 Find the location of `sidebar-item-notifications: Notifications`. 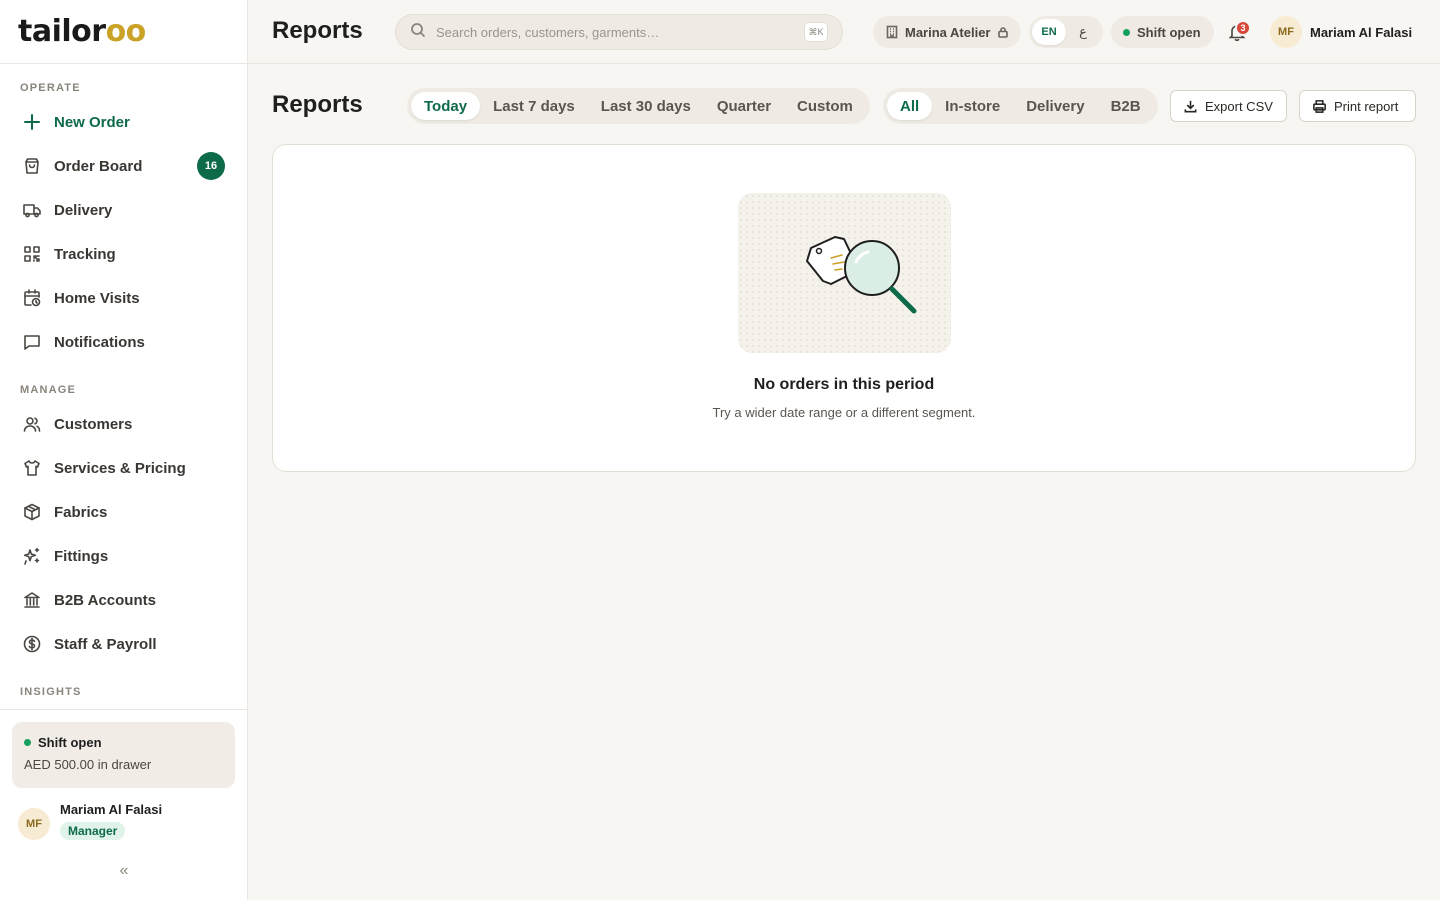

sidebar-item-notifications: Notifications is located at coordinates (124, 342).